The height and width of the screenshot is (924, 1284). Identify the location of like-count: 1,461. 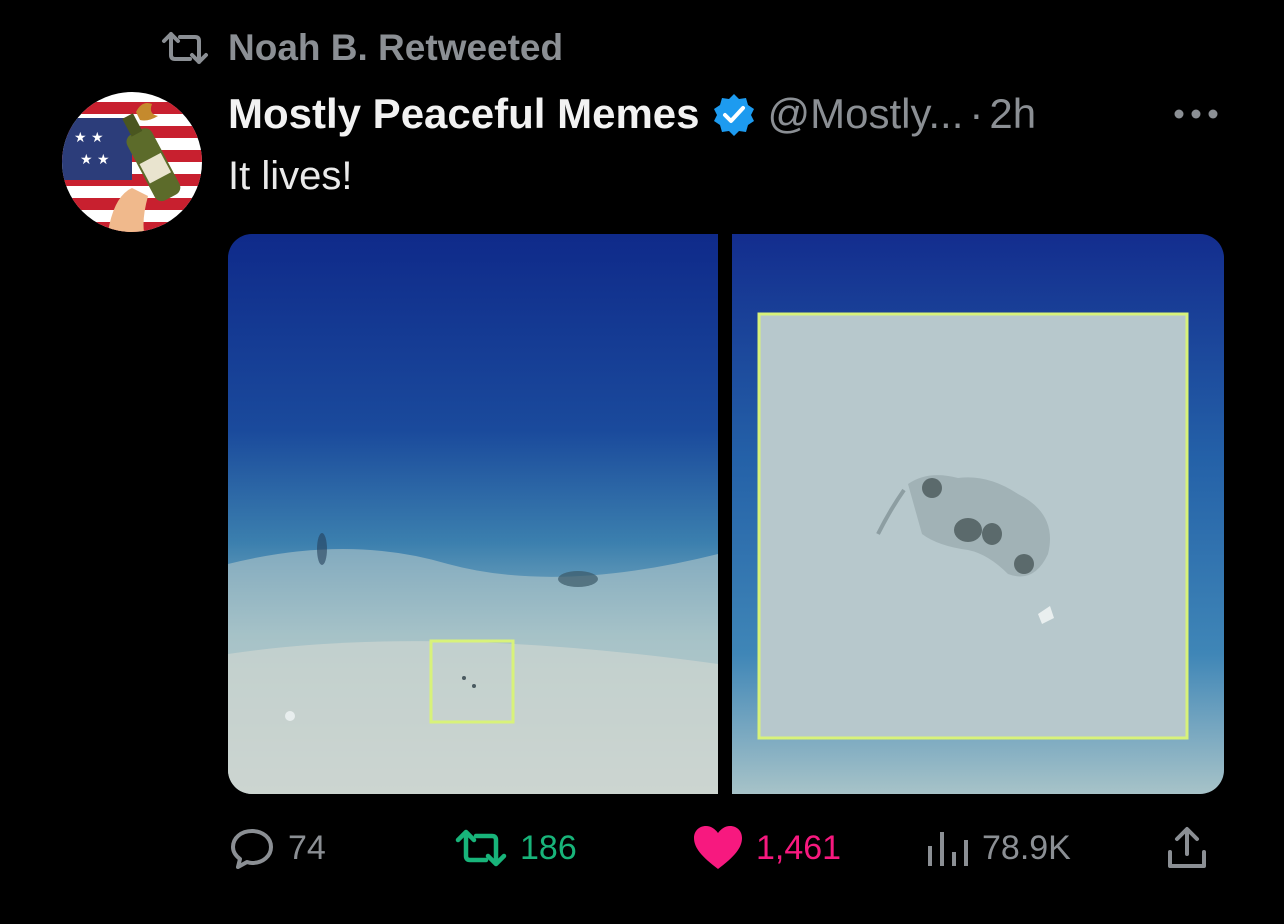
(799, 847).